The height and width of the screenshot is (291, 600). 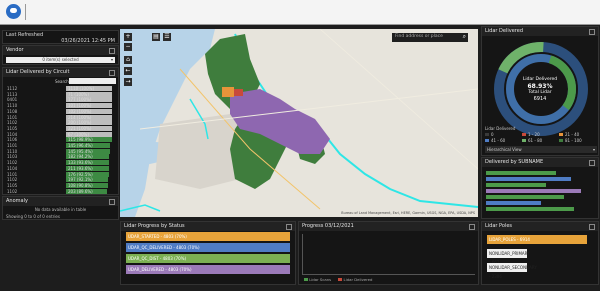 What do you see at coordinates (540, 188) in the screenshot?
I see `subname-panel: Delivered by SUBNAME` at bounding box center [540, 188].